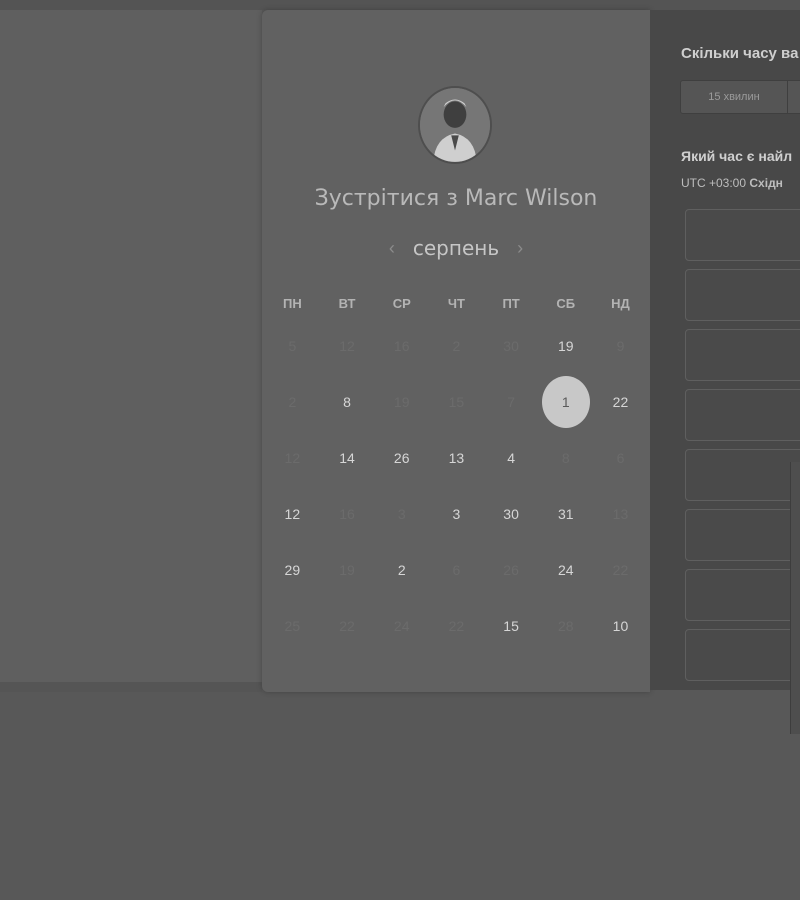  Describe the element at coordinates (734, 97) in the screenshot. I see `duration-option-15: 15 хвилин` at that location.